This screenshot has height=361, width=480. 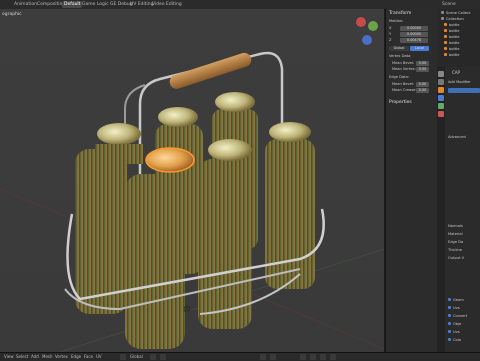 I want to click on prop-row: Output V, so click(x=456, y=258).